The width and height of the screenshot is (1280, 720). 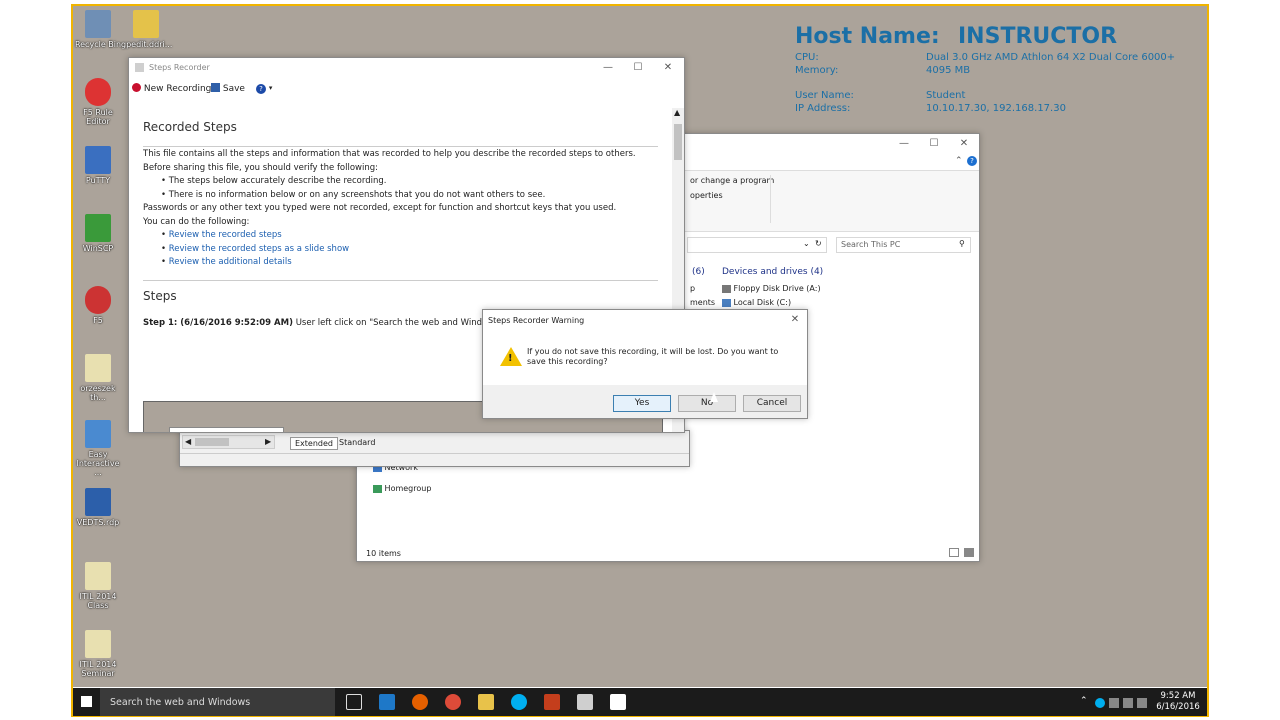 I want to click on cpu-label: CPU:, so click(x=807, y=57).